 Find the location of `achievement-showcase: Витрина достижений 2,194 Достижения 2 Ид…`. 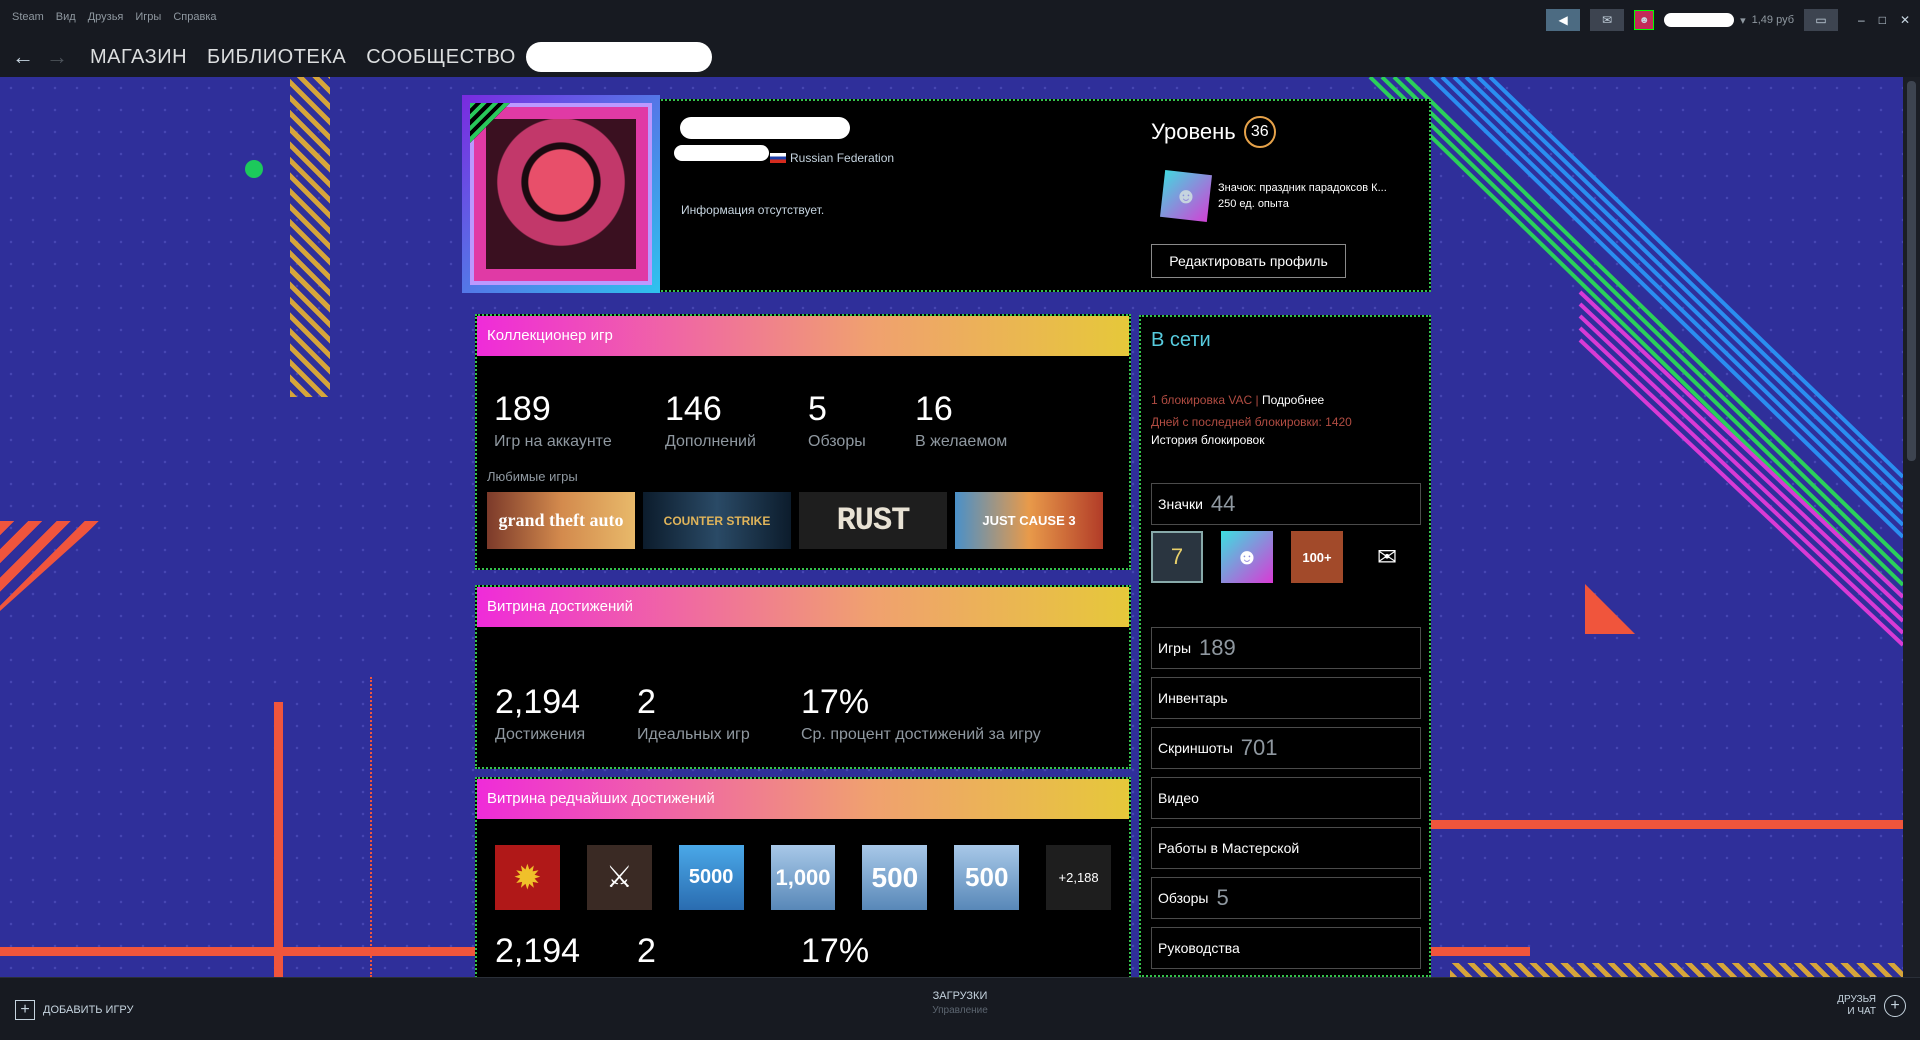

achievement-showcase: Витрина достижений 2,194 Достижения 2 Ид… is located at coordinates (803, 677).